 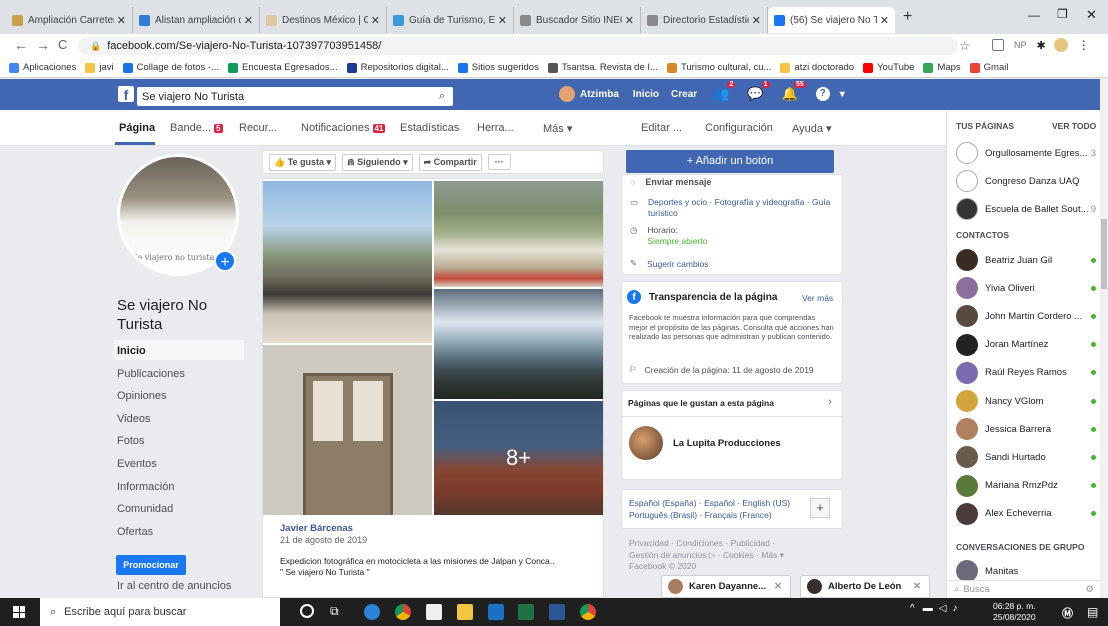 What do you see at coordinates (518, 234) in the screenshot?
I see `photo-plaza` at bounding box center [518, 234].